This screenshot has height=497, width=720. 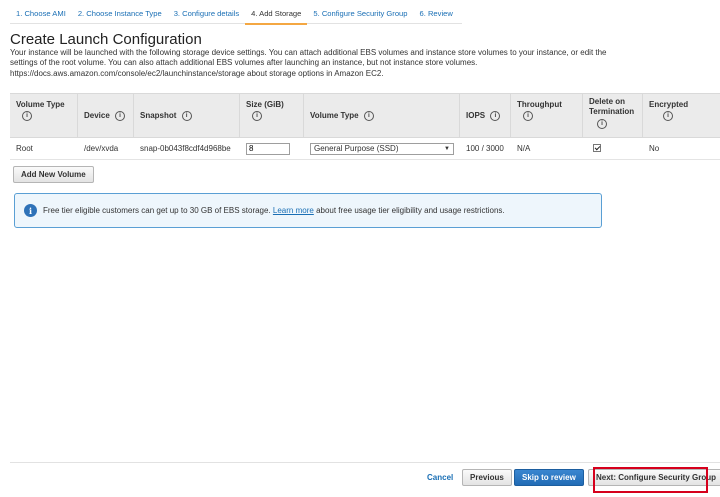 What do you see at coordinates (476, 116) in the screenshot?
I see `header-iops-label: IOPS` at bounding box center [476, 116].